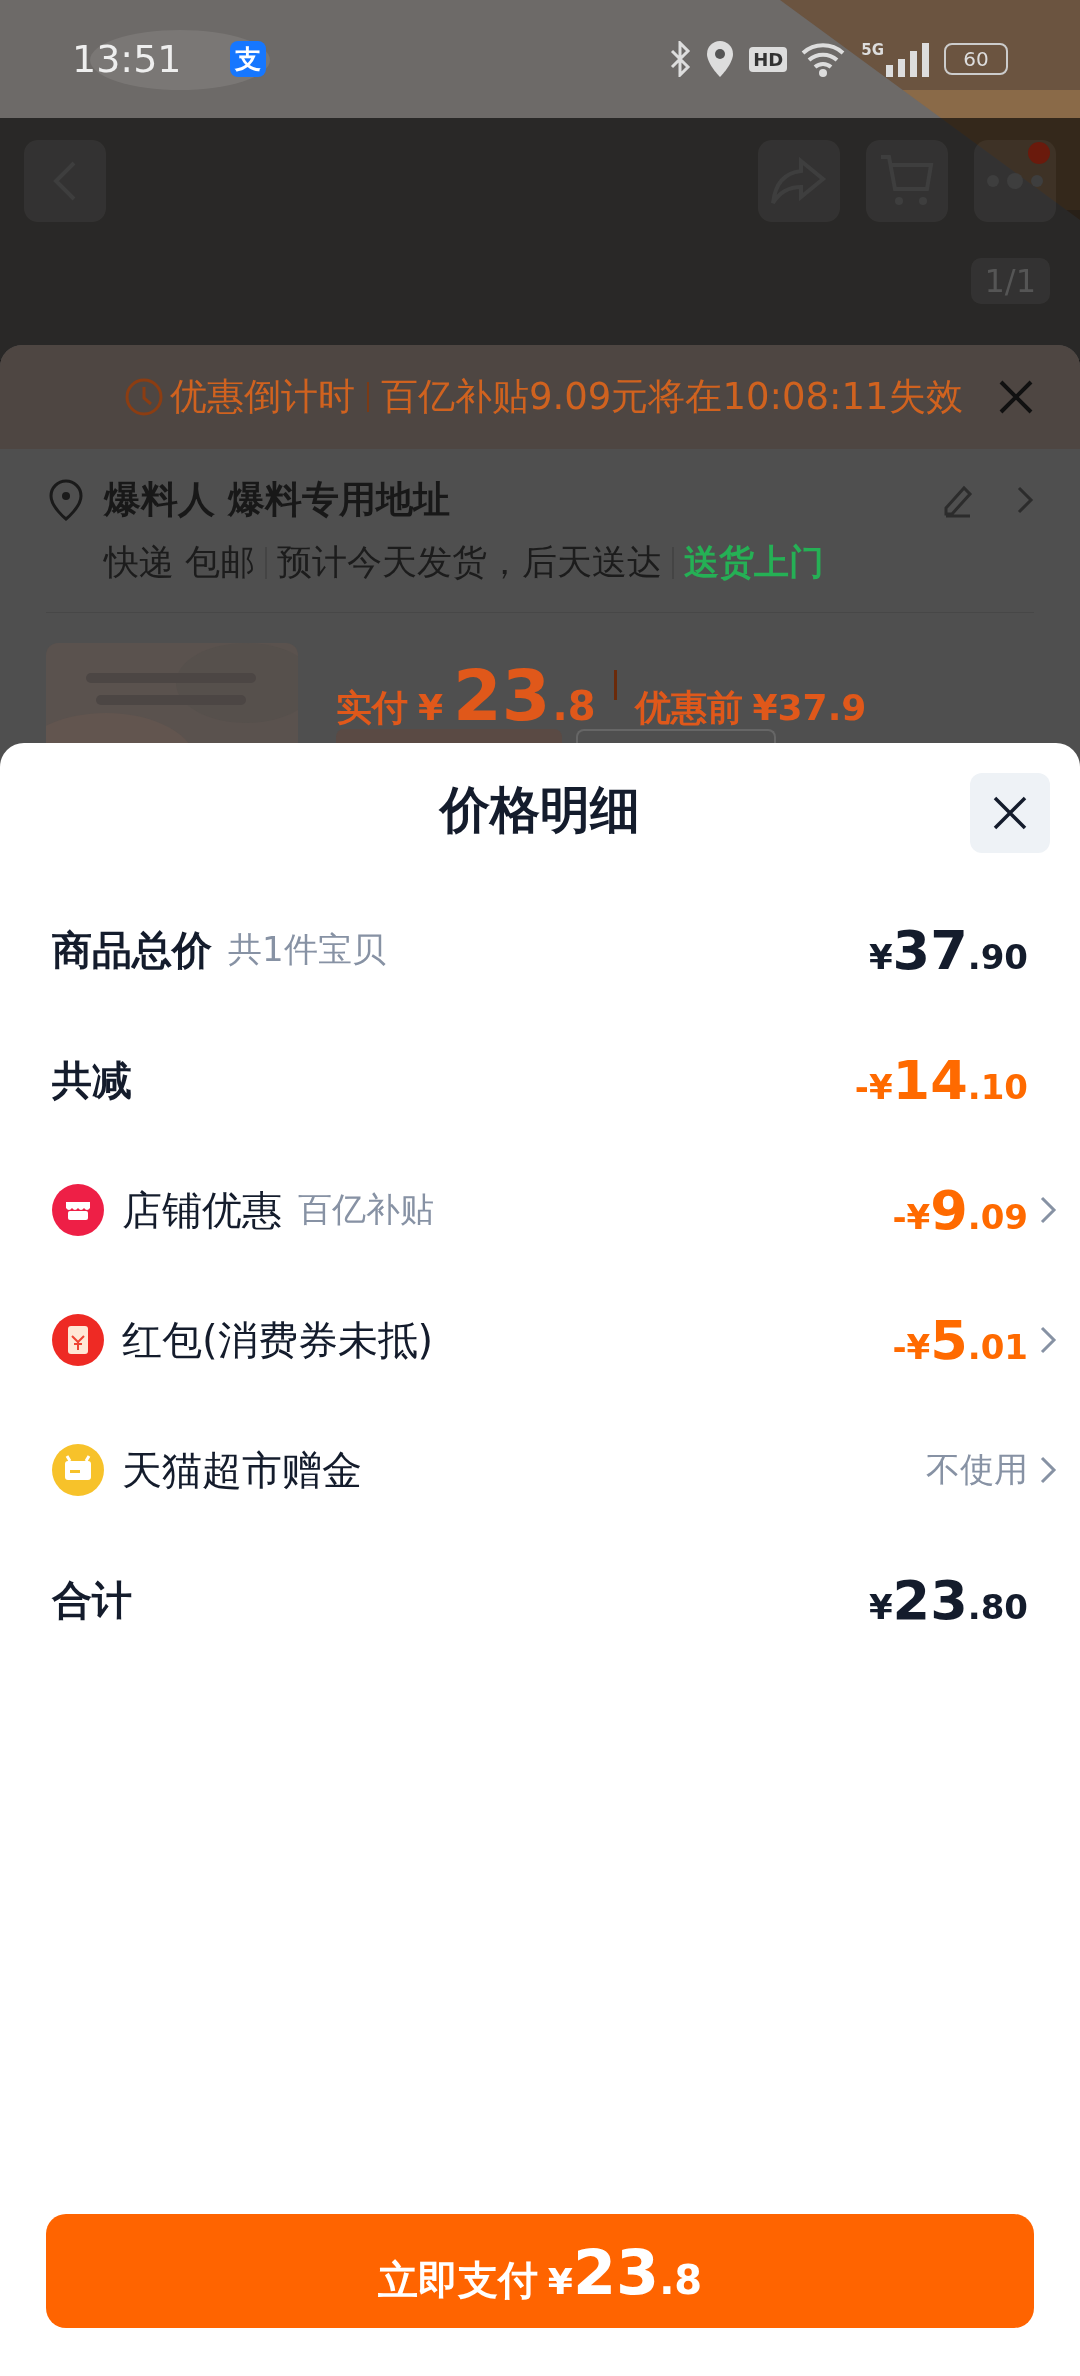 This screenshot has width=1080, height=2376. I want to click on countdown-message: 百亿补贴9.09元将在10:08:11失效, so click(672, 397).